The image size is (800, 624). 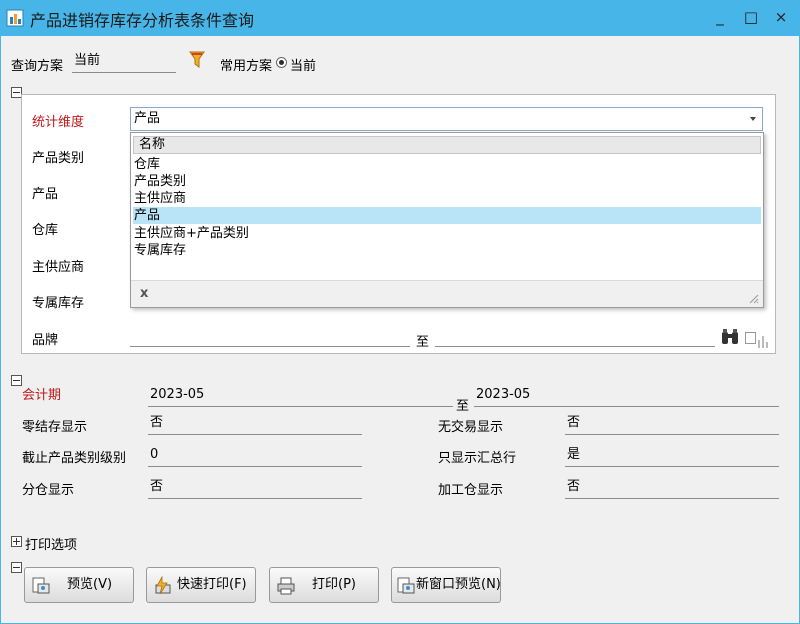 I want to click on dropdown-item-supplier: 主供应商, so click(x=447, y=198).